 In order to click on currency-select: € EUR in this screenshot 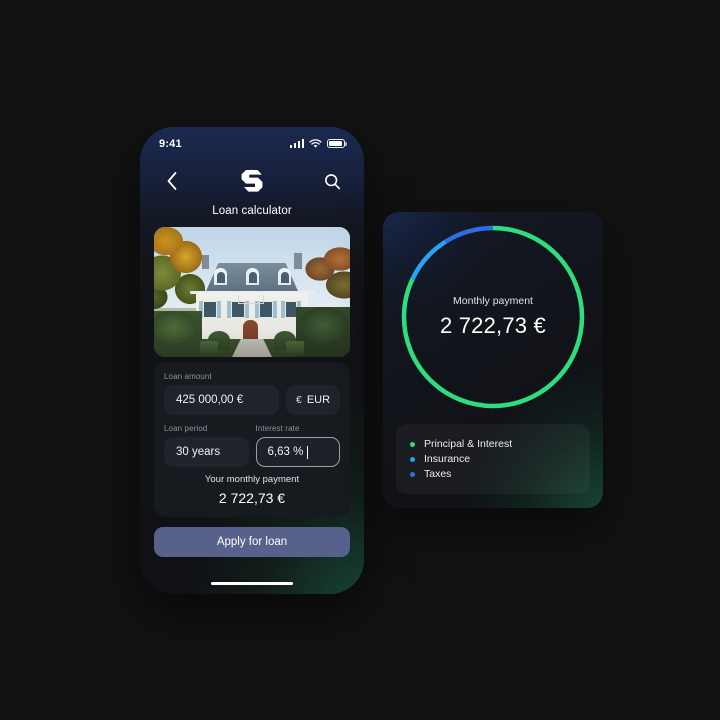, I will do `click(313, 400)`.